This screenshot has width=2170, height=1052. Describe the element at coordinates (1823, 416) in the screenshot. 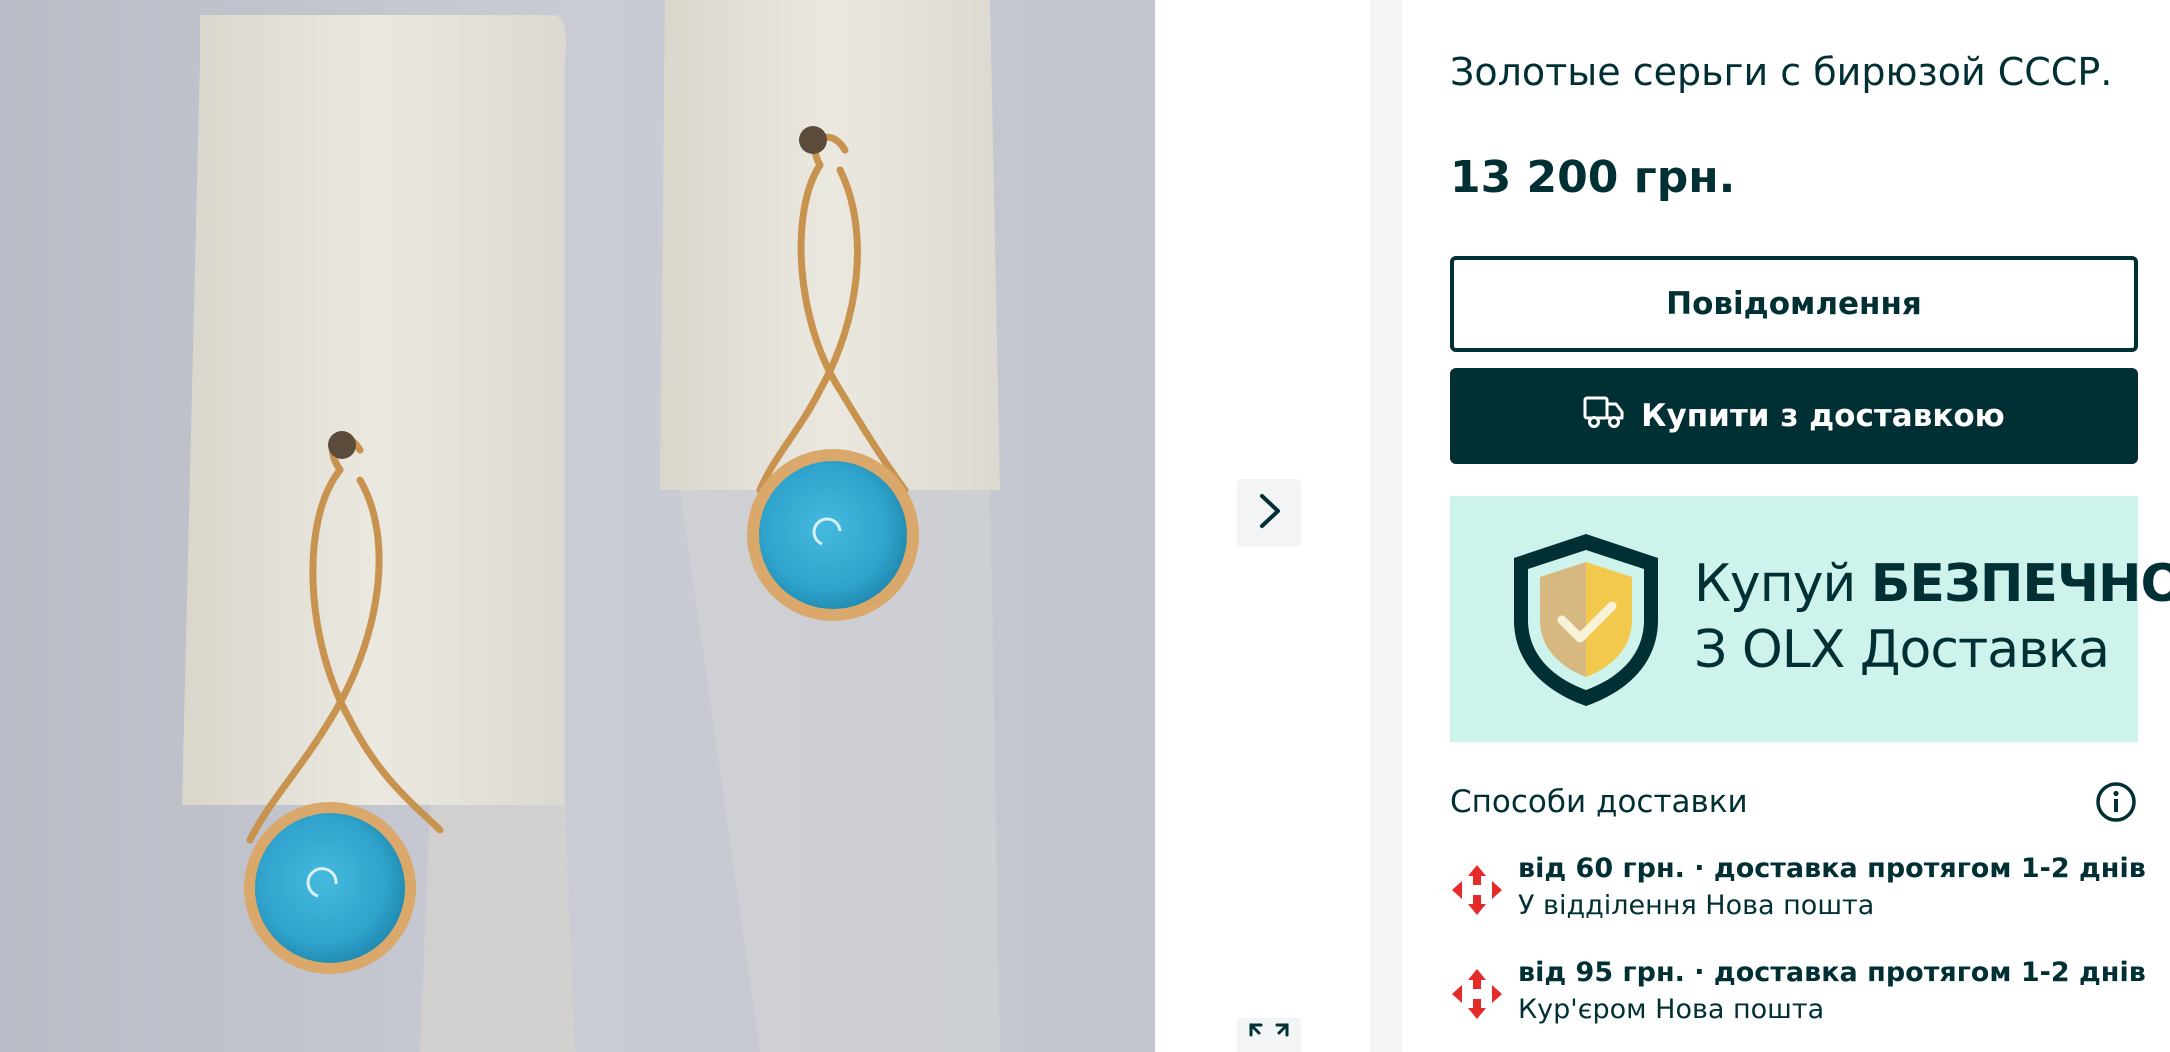

I see `buy-button-label: Купити з доставкою` at that location.